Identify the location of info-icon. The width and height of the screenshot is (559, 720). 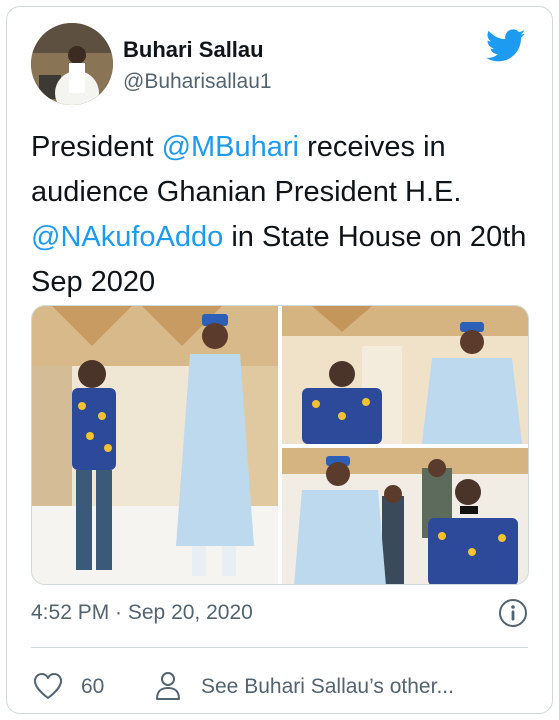
(513, 613).